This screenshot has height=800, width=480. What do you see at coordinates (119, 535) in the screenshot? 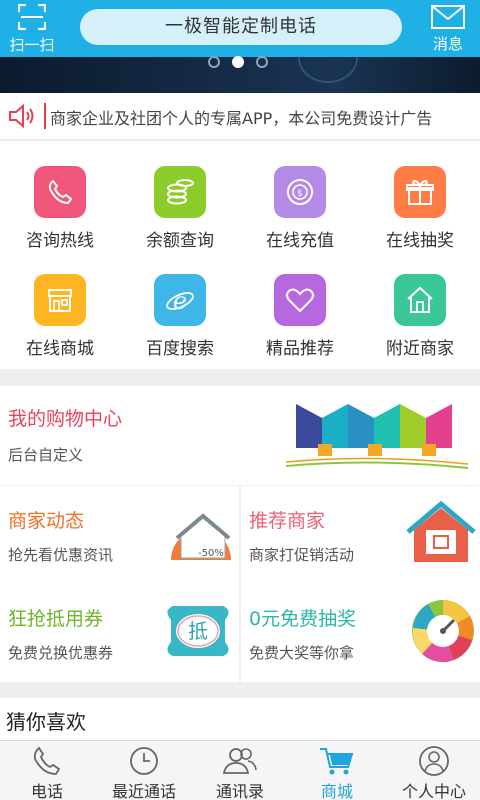
I see `merchant-news-card: 商家动态 抢先看优惠资讯 -50%` at bounding box center [119, 535].